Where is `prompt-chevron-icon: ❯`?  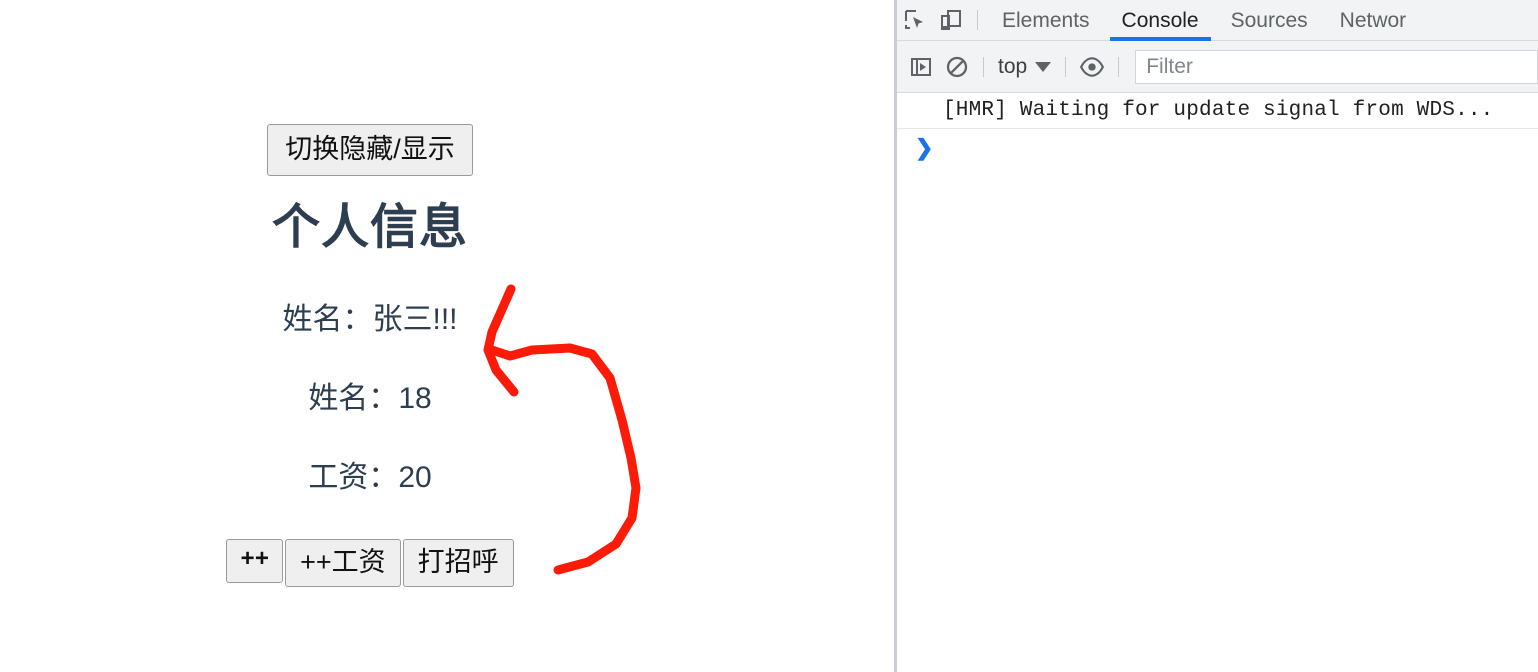
prompt-chevron-icon: ❯ is located at coordinates (924, 147).